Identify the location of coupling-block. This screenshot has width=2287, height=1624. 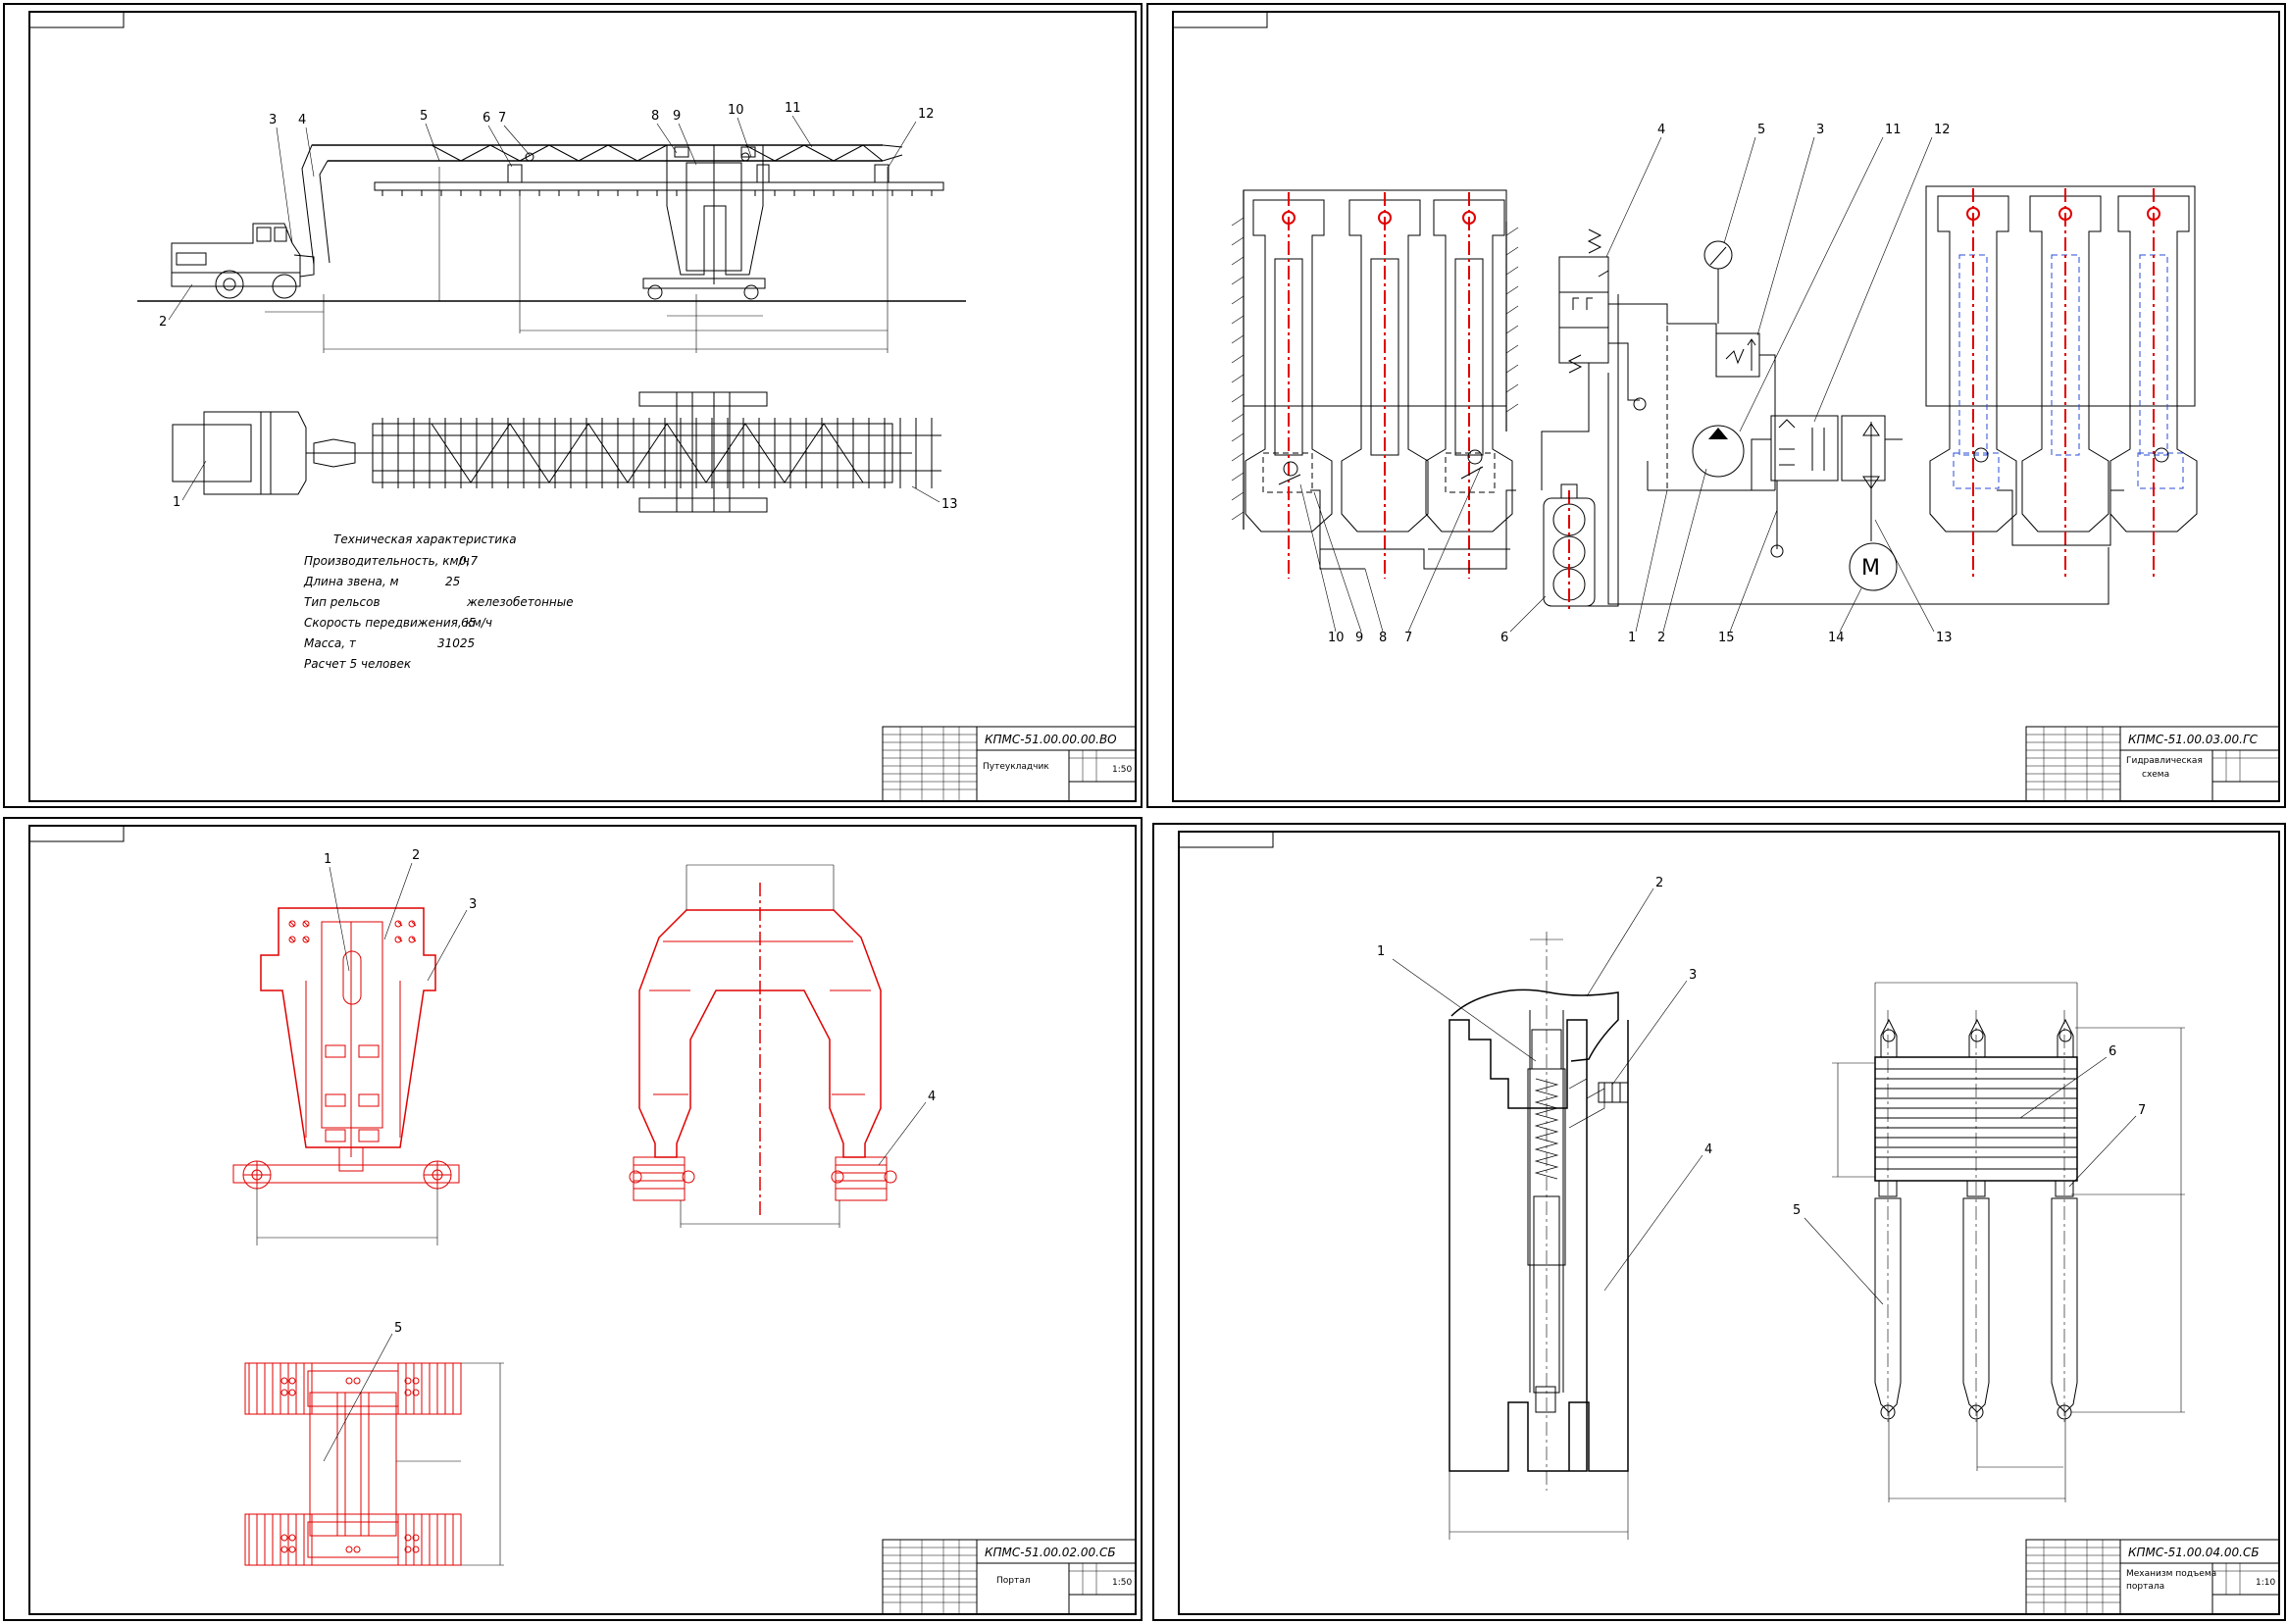
(1827, 486).